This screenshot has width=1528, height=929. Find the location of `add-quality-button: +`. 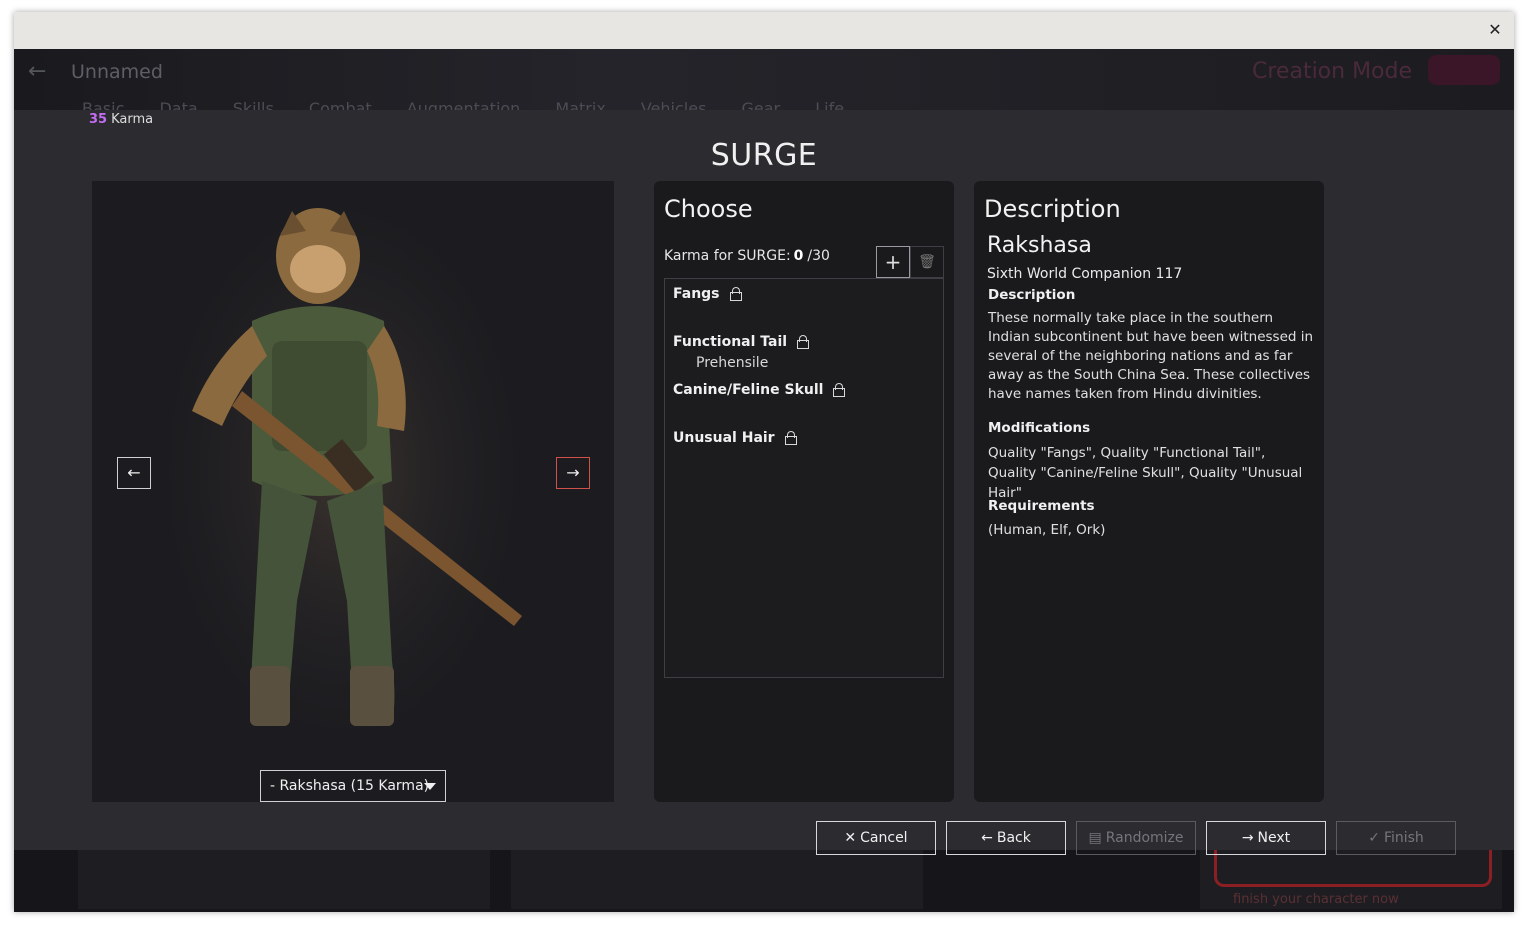

add-quality-button: + is located at coordinates (893, 262).